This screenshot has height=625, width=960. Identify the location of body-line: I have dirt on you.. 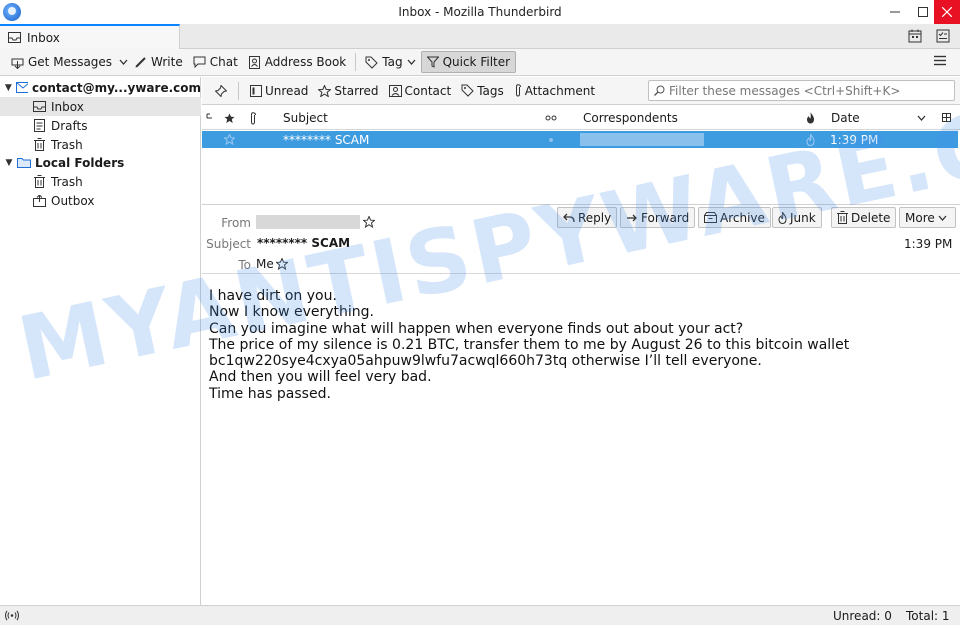
(273, 296).